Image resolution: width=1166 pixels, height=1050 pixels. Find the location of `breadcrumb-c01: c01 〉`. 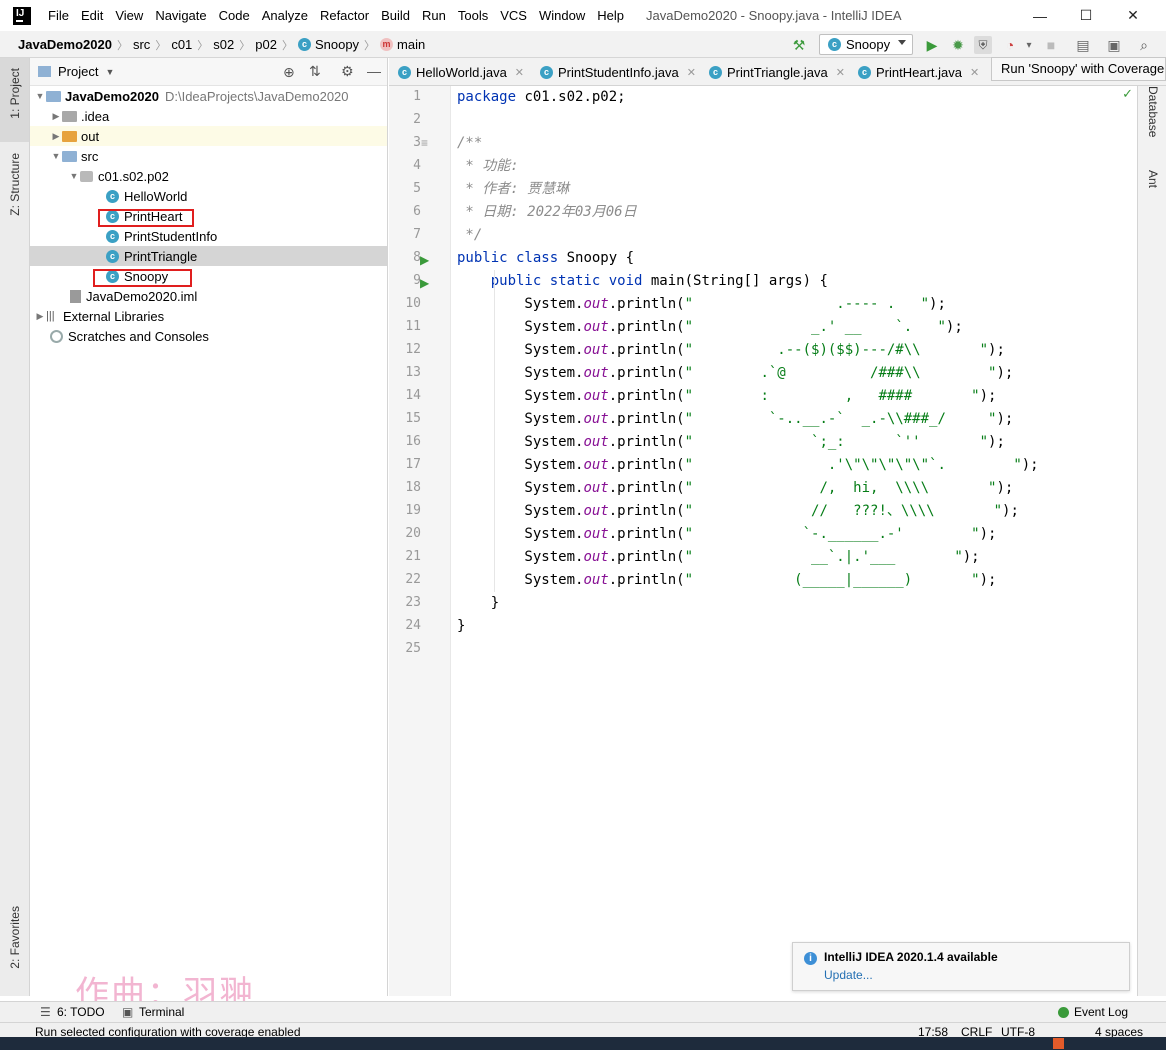

breadcrumb-c01: c01 〉 is located at coordinates (192, 45).